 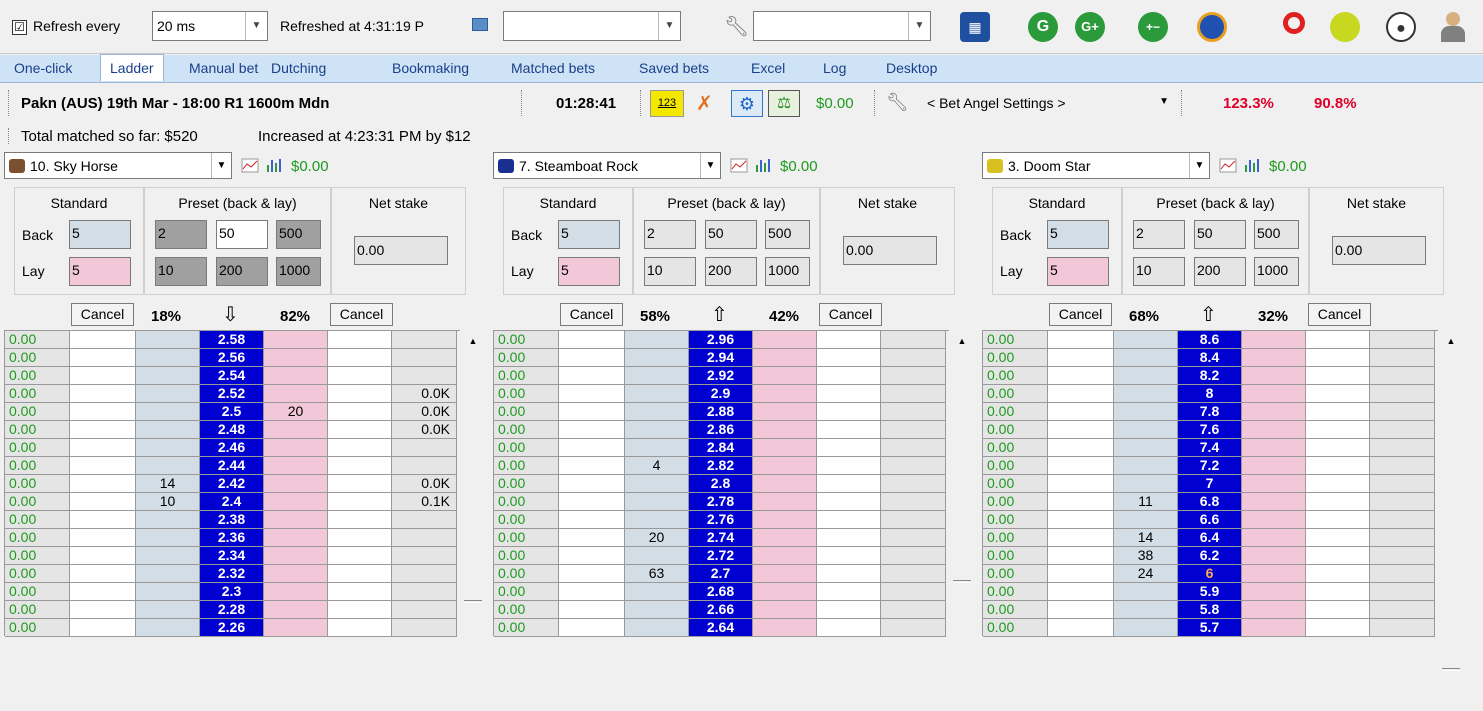 I want to click on tab-log: Log, so click(x=834, y=68).